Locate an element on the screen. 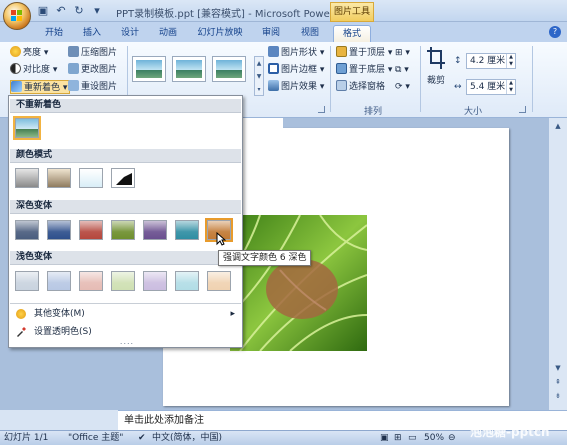 This screenshot has width=567, height=445. group-button: ⧉ ▾ is located at coordinates (402, 70).